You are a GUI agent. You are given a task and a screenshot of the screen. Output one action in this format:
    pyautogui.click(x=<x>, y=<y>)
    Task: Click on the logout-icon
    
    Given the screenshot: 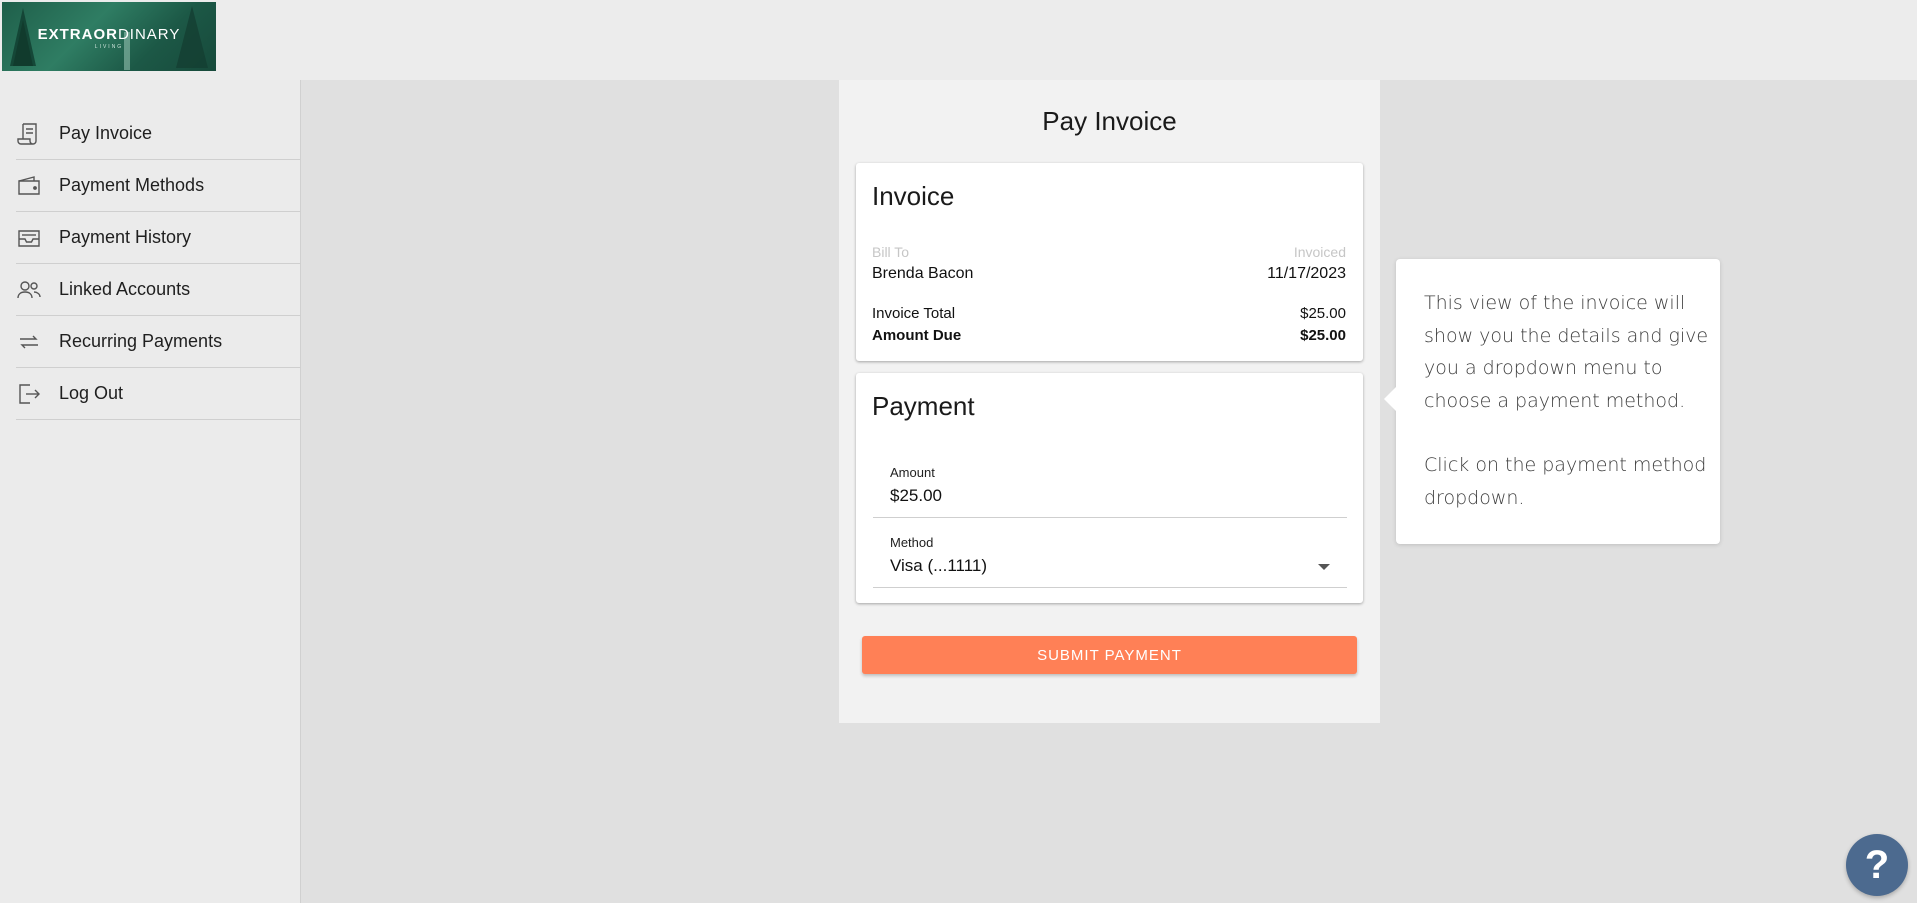 What is the action you would take?
    pyautogui.click(x=29, y=393)
    